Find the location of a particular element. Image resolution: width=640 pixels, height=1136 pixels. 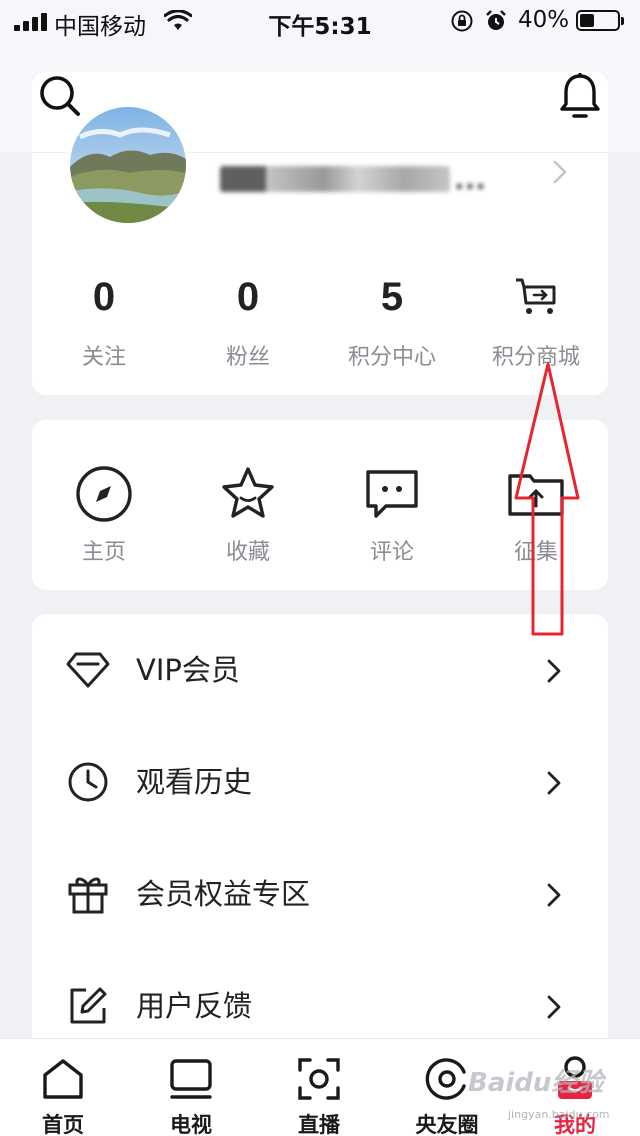

tv-icon is located at coordinates (191, 1079).